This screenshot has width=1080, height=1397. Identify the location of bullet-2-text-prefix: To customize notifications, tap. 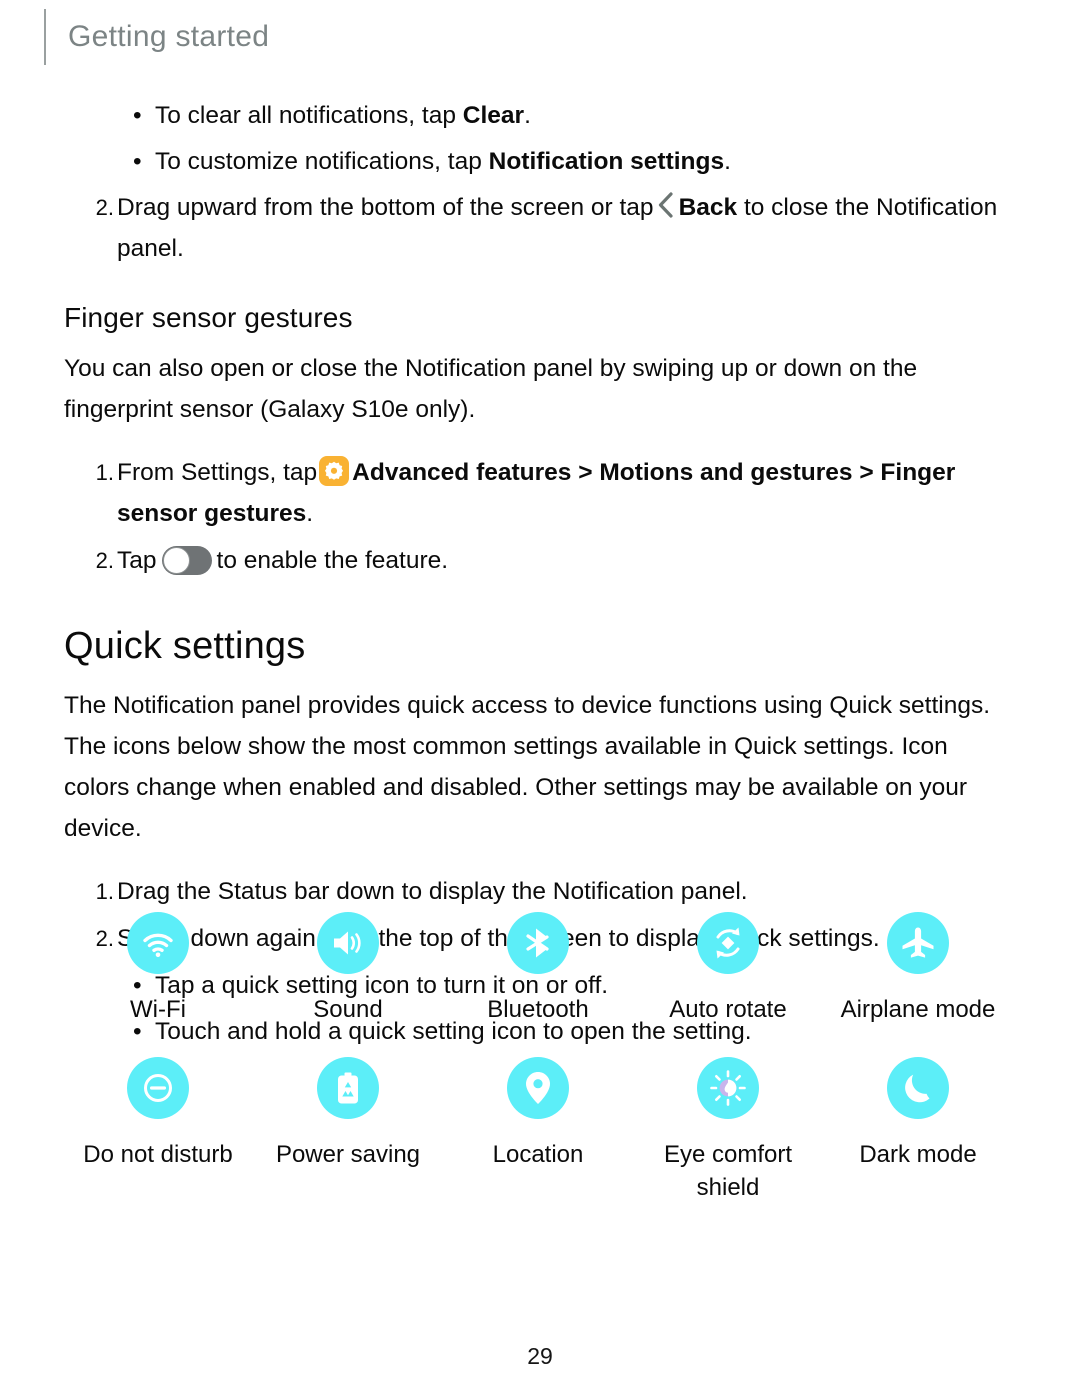
(322, 161).